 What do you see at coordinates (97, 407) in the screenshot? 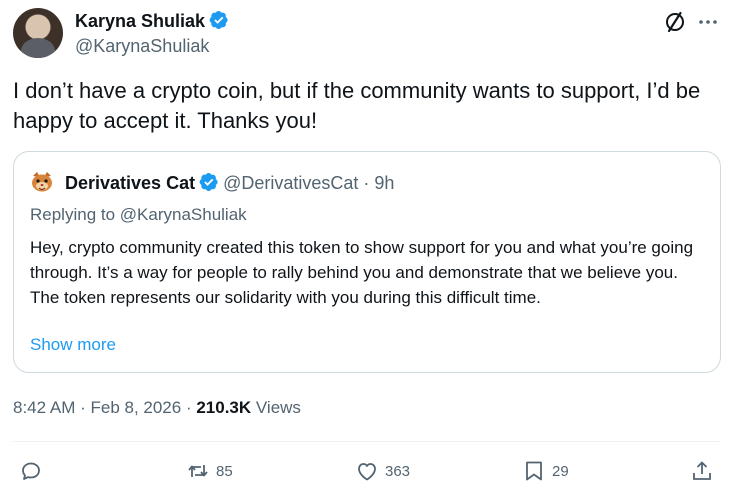
I see `timestamp: 8:42 AM · Feb 8, 2026` at bounding box center [97, 407].